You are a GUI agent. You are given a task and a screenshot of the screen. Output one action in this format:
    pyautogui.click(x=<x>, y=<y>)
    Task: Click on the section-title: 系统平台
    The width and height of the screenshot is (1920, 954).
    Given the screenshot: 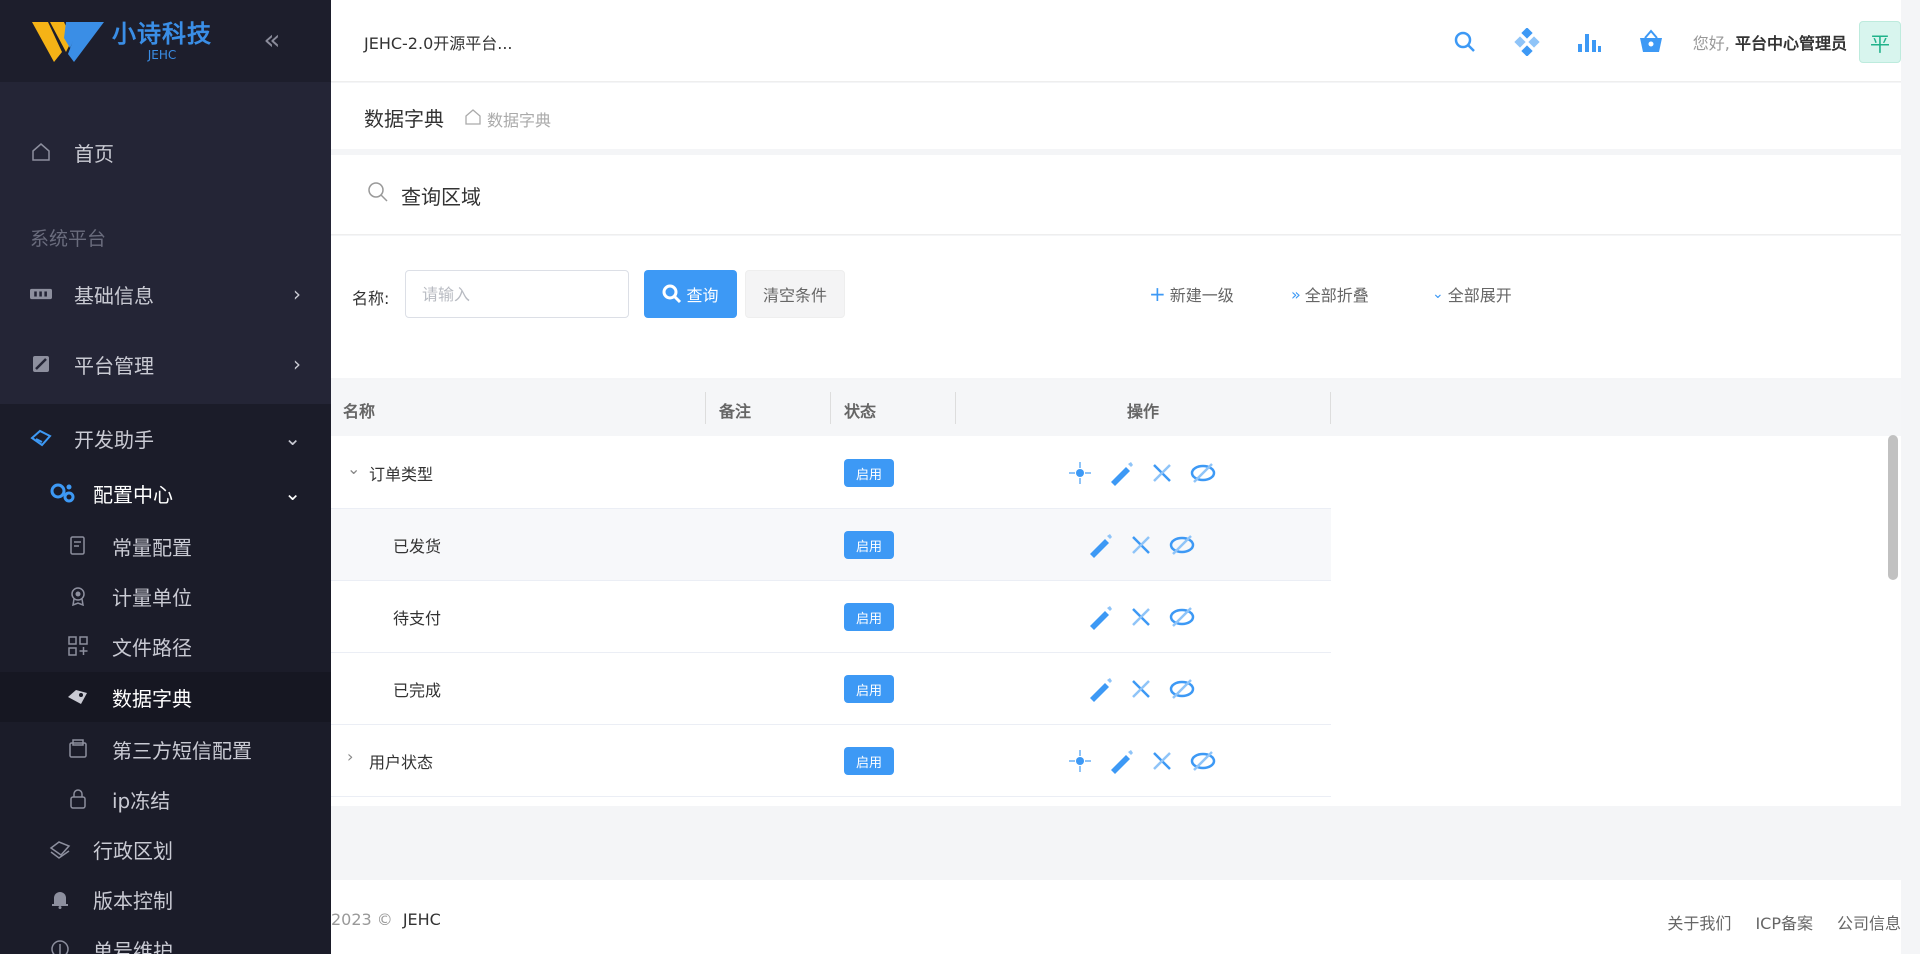 What is the action you would take?
    pyautogui.click(x=68, y=239)
    